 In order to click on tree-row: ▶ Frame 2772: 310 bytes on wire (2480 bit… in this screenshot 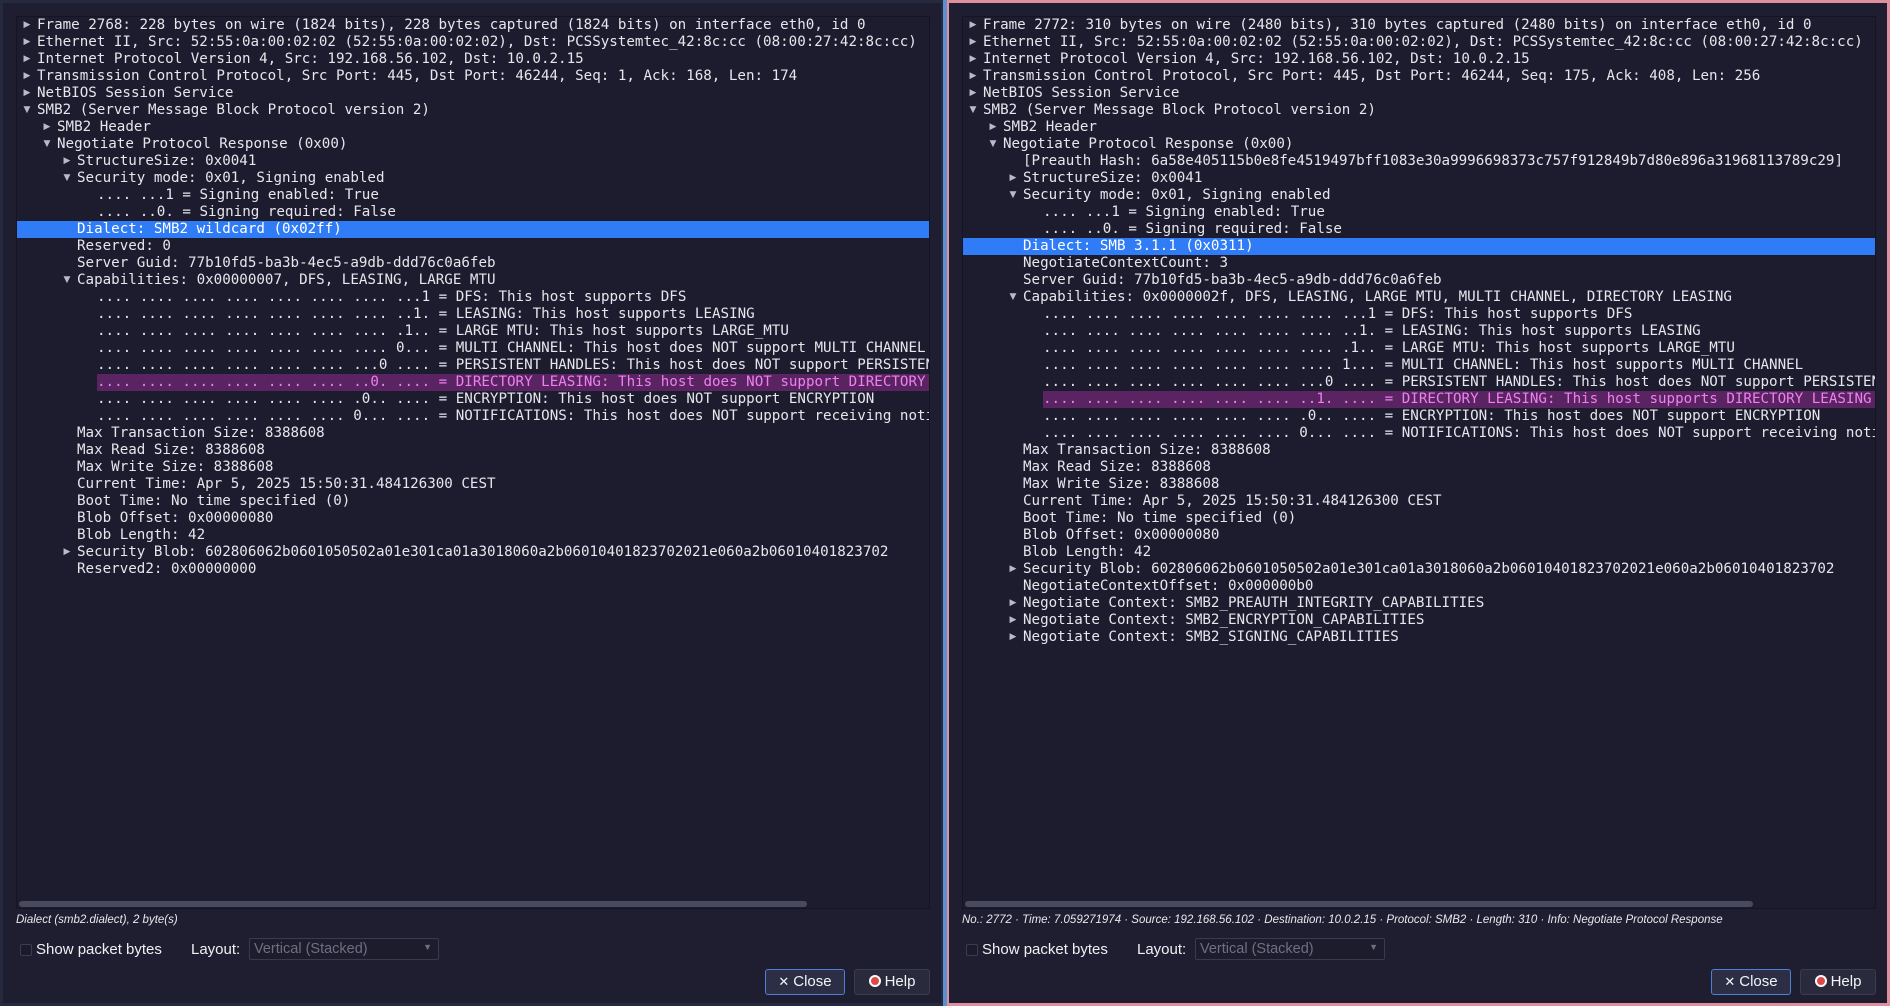, I will do `click(1419, 25)`.